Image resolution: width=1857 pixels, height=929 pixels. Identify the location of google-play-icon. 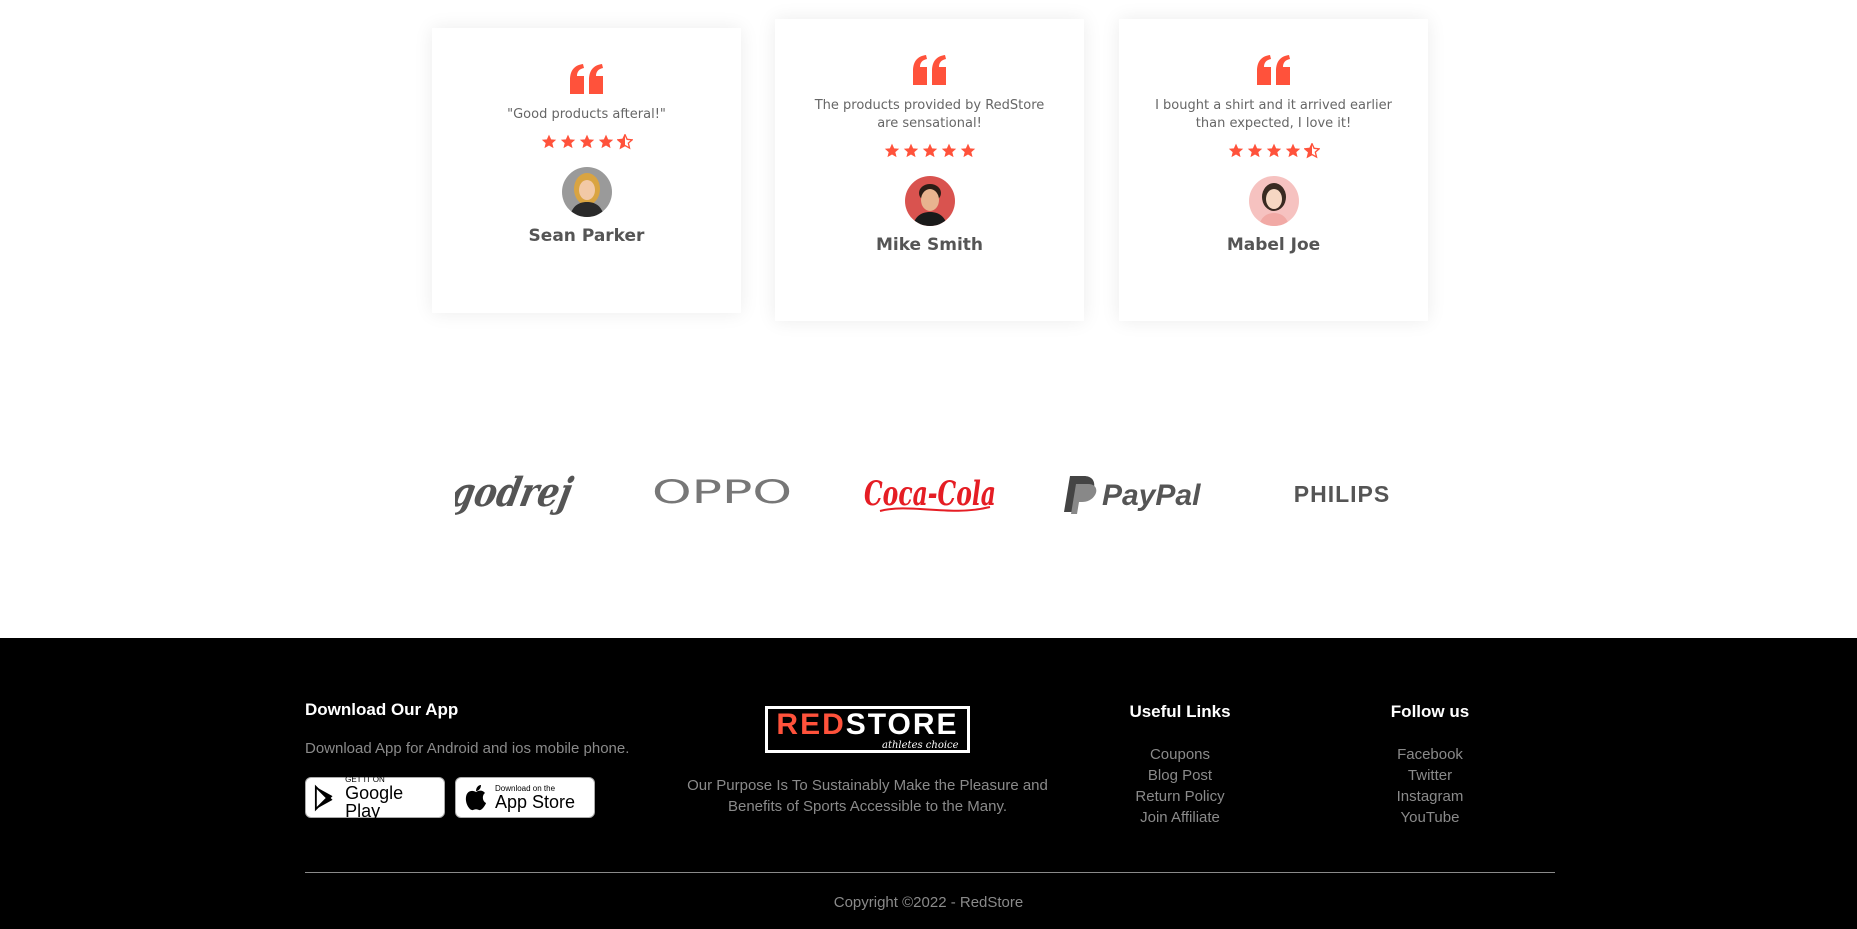
(323, 797).